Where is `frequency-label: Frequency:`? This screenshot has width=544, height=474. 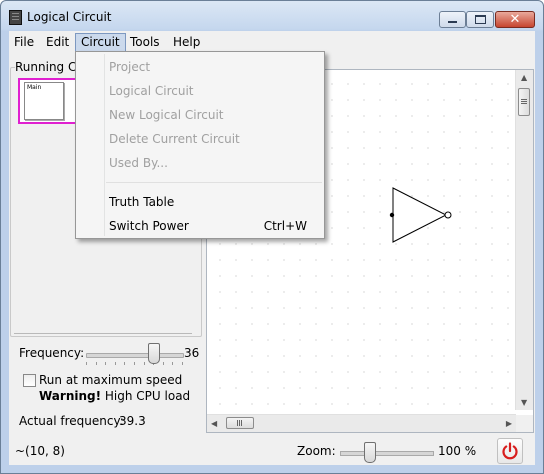 frequency-label: Frequency: is located at coordinates (52, 353).